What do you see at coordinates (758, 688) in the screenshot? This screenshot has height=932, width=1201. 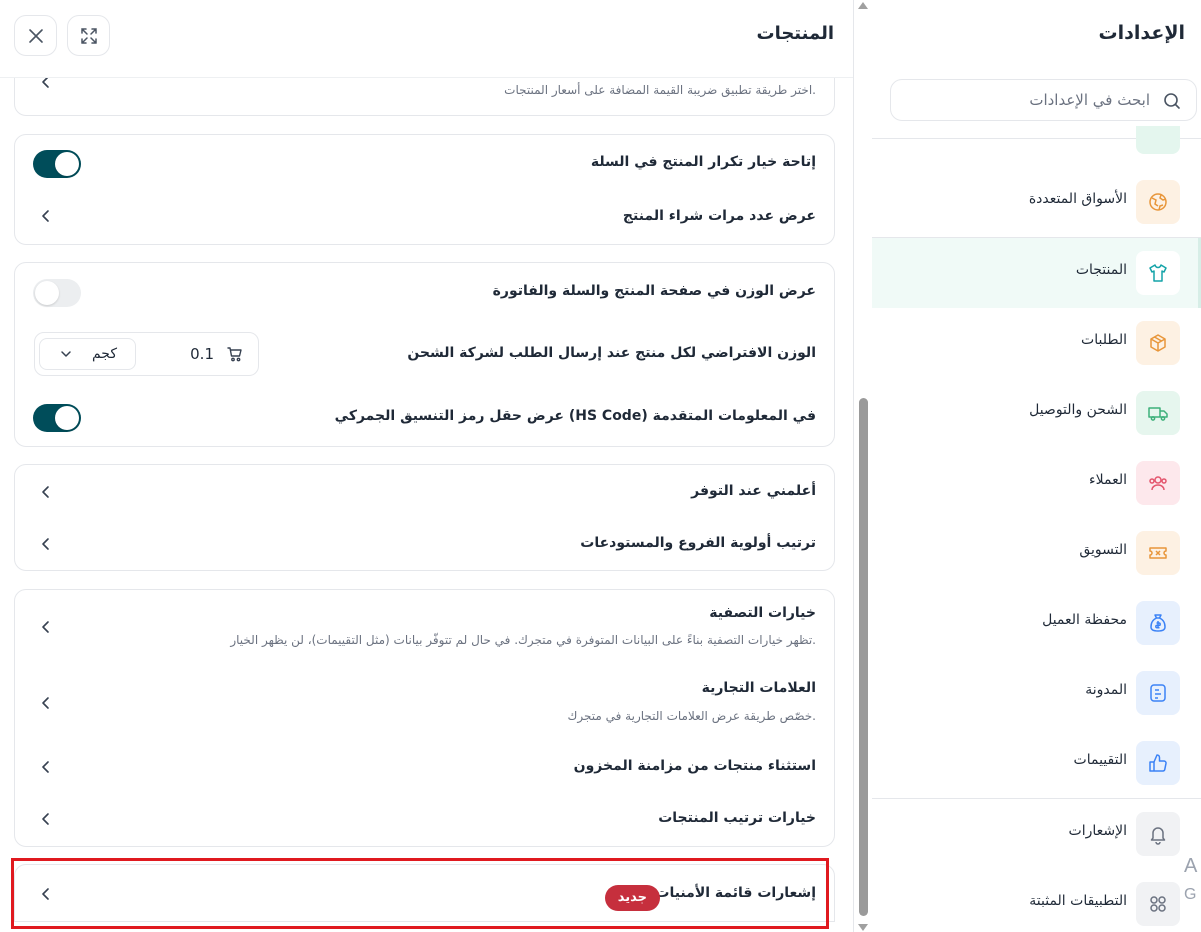 I see `brands-title: العلامات التجارية` at bounding box center [758, 688].